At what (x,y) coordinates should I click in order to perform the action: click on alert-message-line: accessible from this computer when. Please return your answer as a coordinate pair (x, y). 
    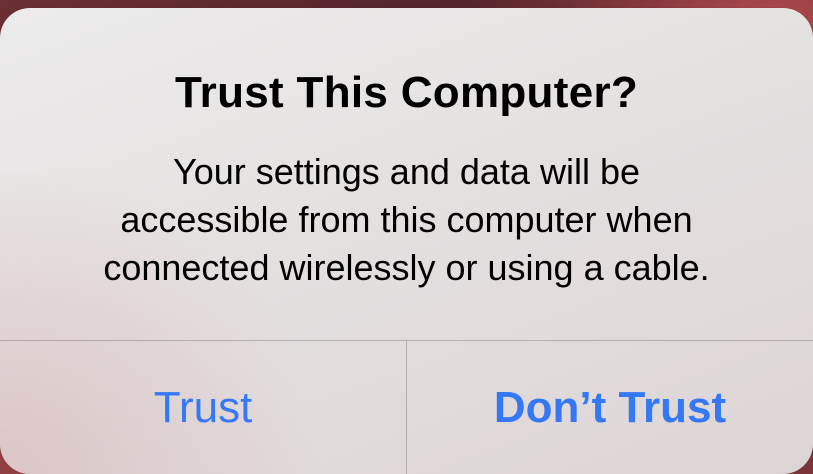
    Looking at the image, I should click on (406, 219).